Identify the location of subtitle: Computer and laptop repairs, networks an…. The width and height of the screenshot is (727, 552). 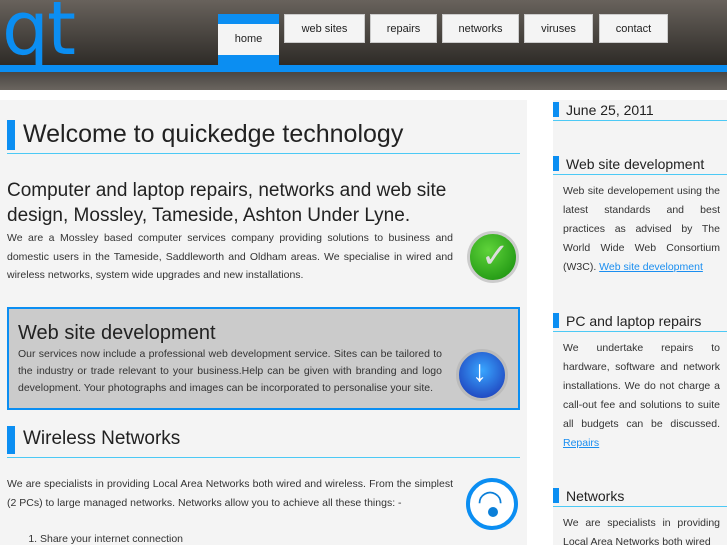
(227, 203).